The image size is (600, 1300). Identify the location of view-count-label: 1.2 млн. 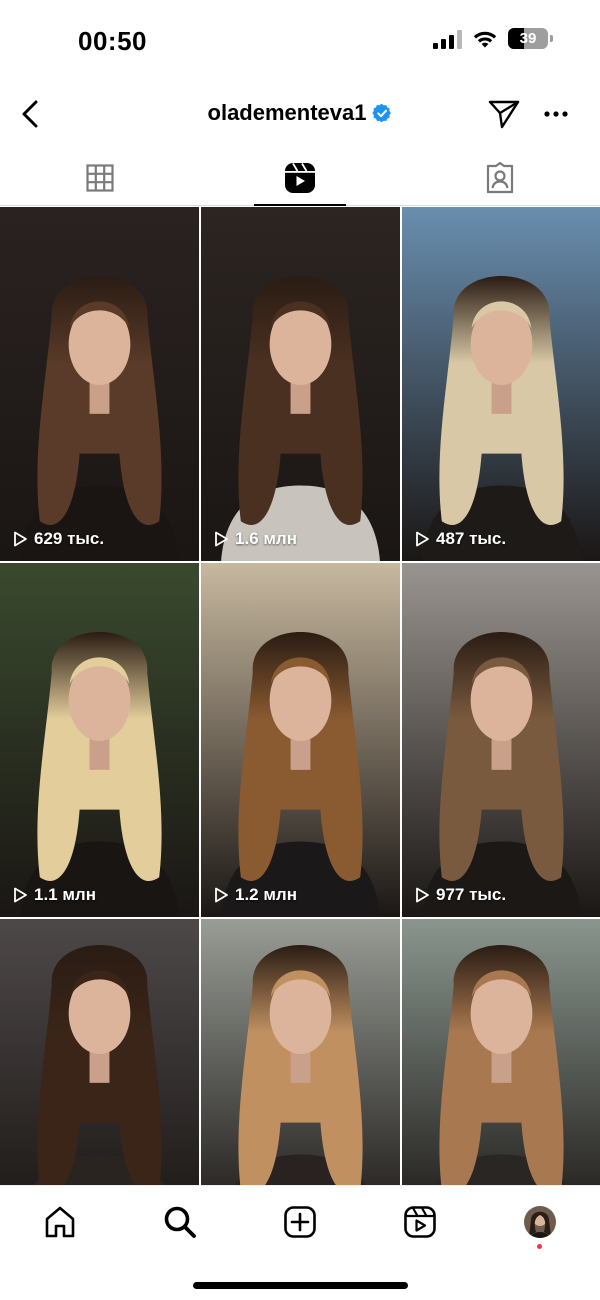
(266, 894).